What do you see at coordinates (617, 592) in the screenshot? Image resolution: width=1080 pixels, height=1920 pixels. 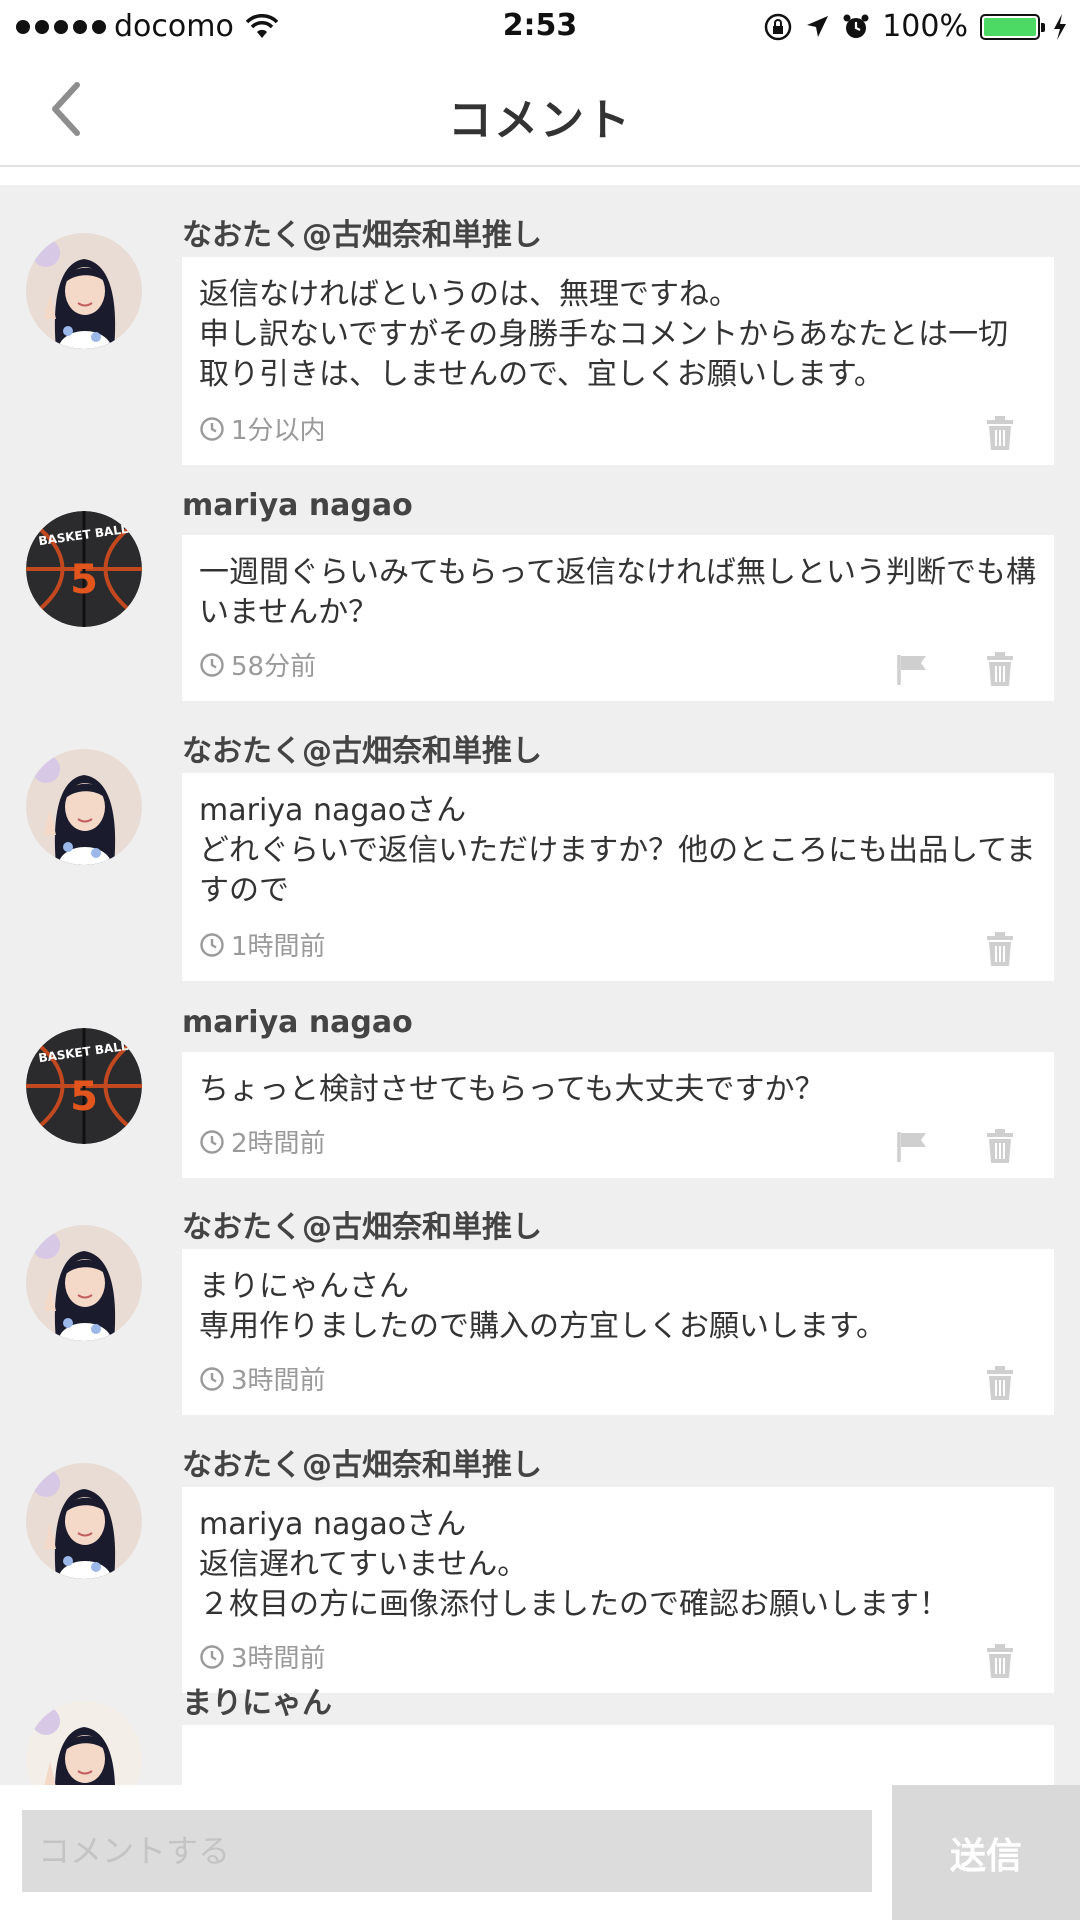 I see `comment-text: 一週間ぐらいみてもらって返信なければ無しという判断でも構いませんか？` at bounding box center [617, 592].